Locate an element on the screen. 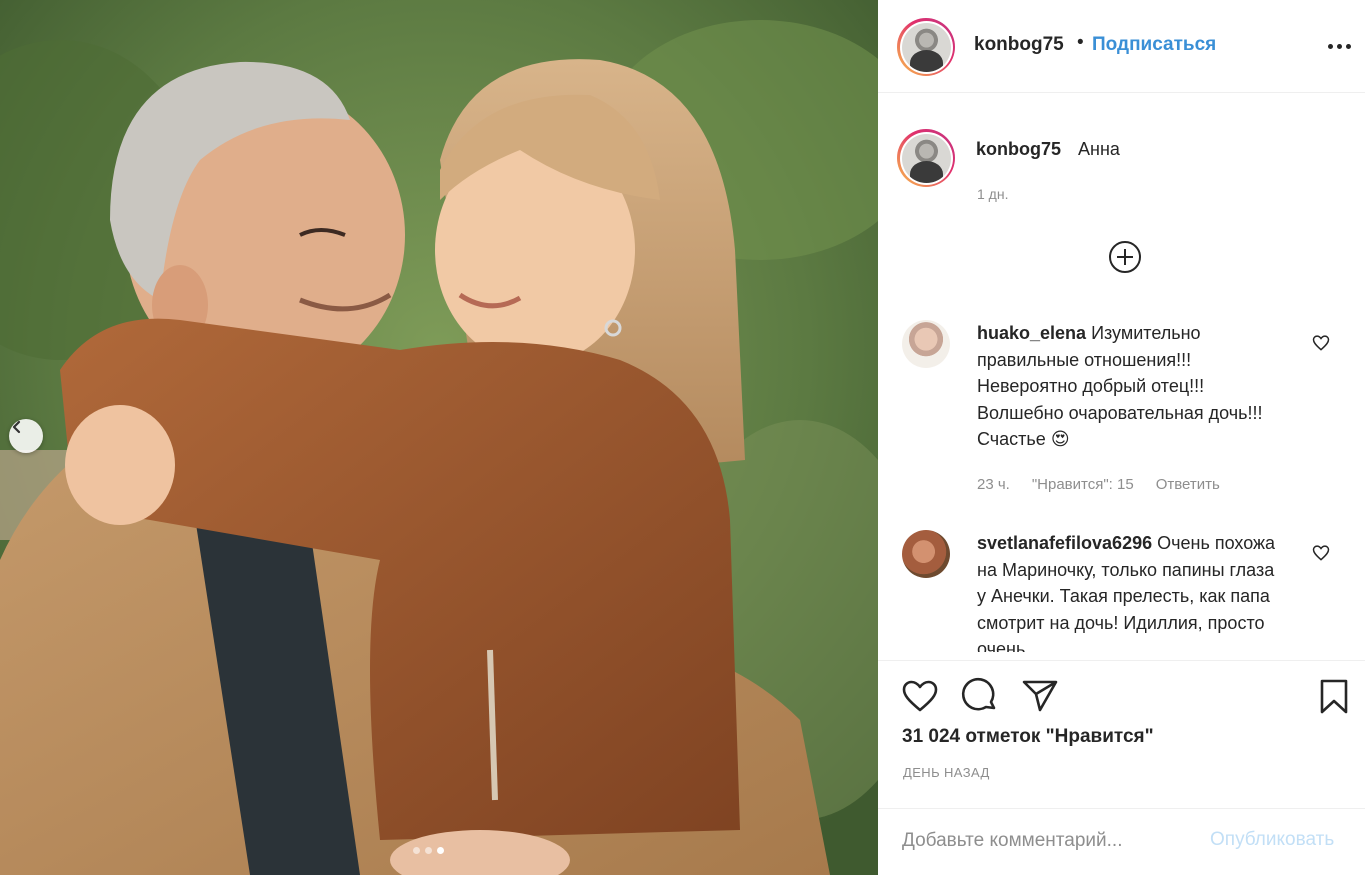 The width and height of the screenshot is (1365, 875). caption-avatar is located at coordinates (926, 158).